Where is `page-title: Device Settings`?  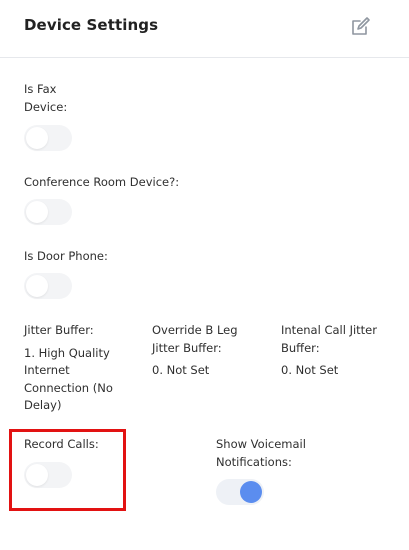
page-title: Device Settings is located at coordinates (91, 25).